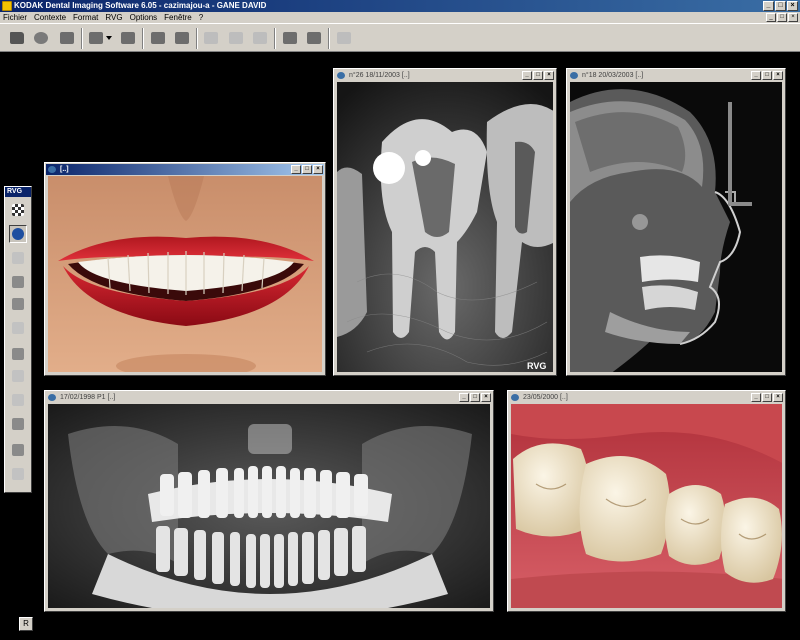 Image resolution: width=800 pixels, height=640 pixels. What do you see at coordinates (18, 424) in the screenshot?
I see `hand-pointer-icon` at bounding box center [18, 424].